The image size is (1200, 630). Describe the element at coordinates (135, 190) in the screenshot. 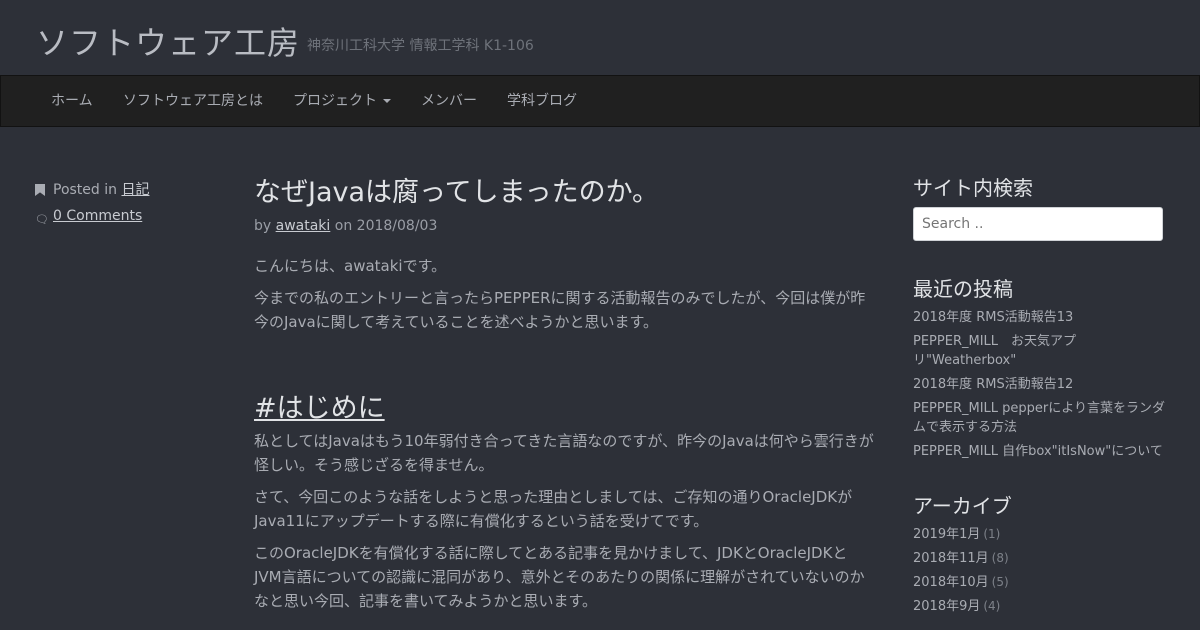

I see `category-link: 日記` at that location.